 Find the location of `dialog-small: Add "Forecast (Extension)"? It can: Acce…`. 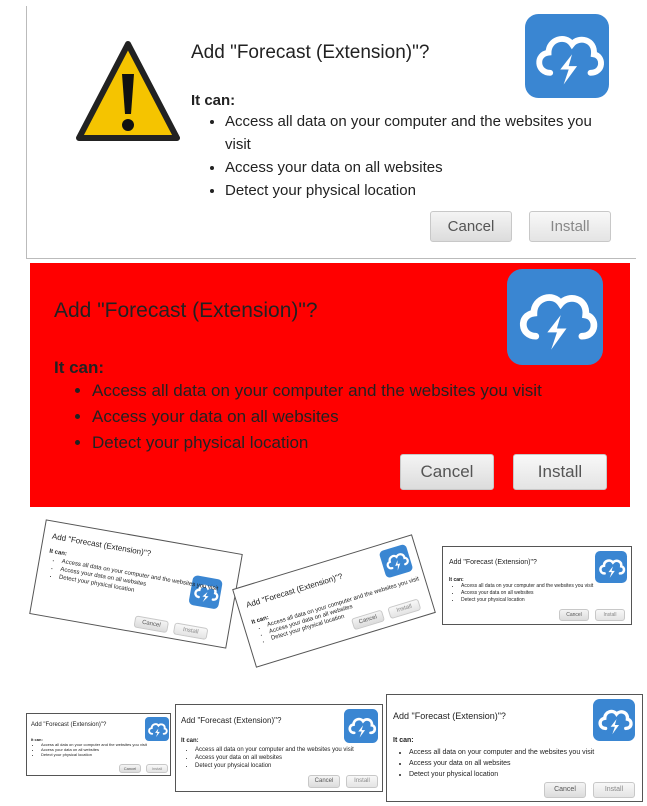

dialog-small: Add "Forecast (Extension)"? It can: Acce… is located at coordinates (537, 585).